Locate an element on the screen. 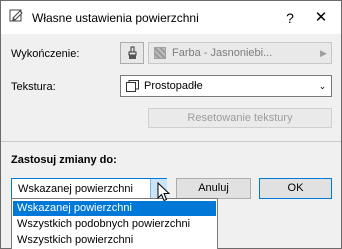  texture-select: Prostopadłe ⌄ is located at coordinates (226, 86).